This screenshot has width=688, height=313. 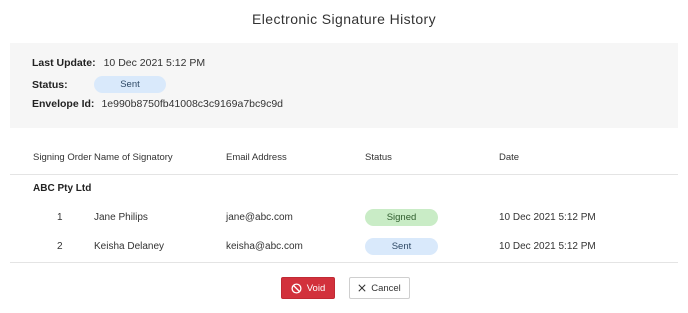 I want to click on void-button: Void, so click(x=308, y=288).